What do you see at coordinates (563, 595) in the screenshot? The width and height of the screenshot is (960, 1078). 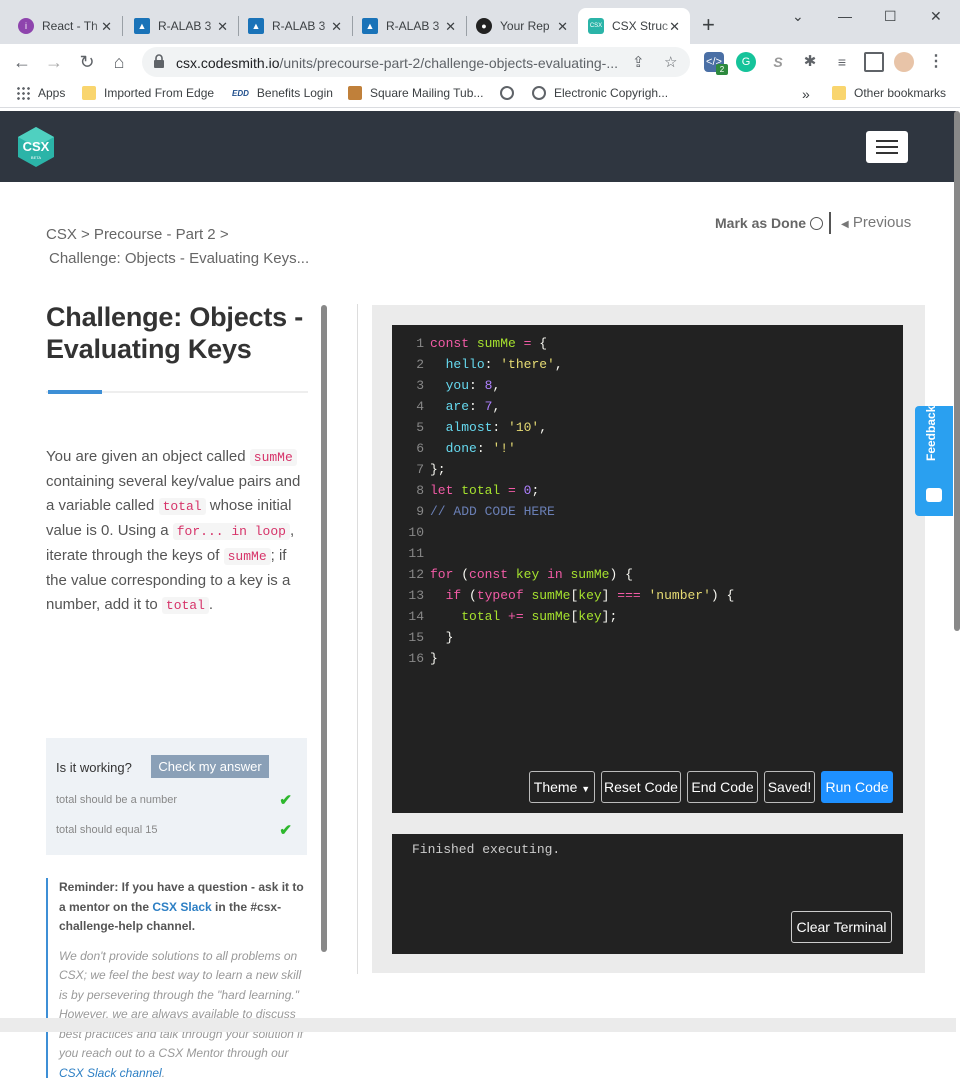 I see `code-line: 13 if (typeof sumMe[key] === 'number') {` at bounding box center [563, 595].